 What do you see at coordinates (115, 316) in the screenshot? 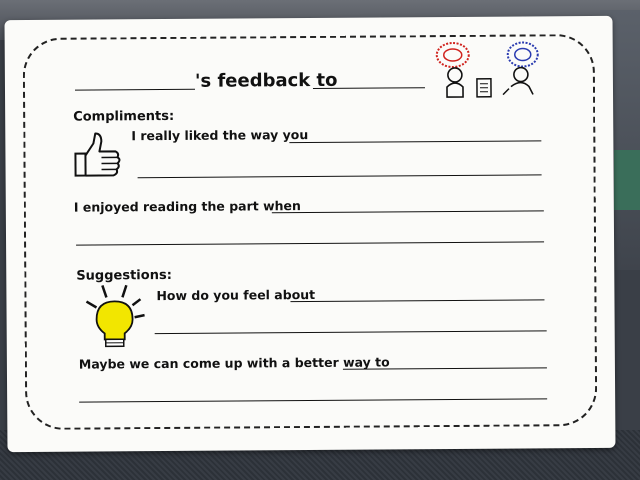
I see `light-bulb-icon` at bounding box center [115, 316].